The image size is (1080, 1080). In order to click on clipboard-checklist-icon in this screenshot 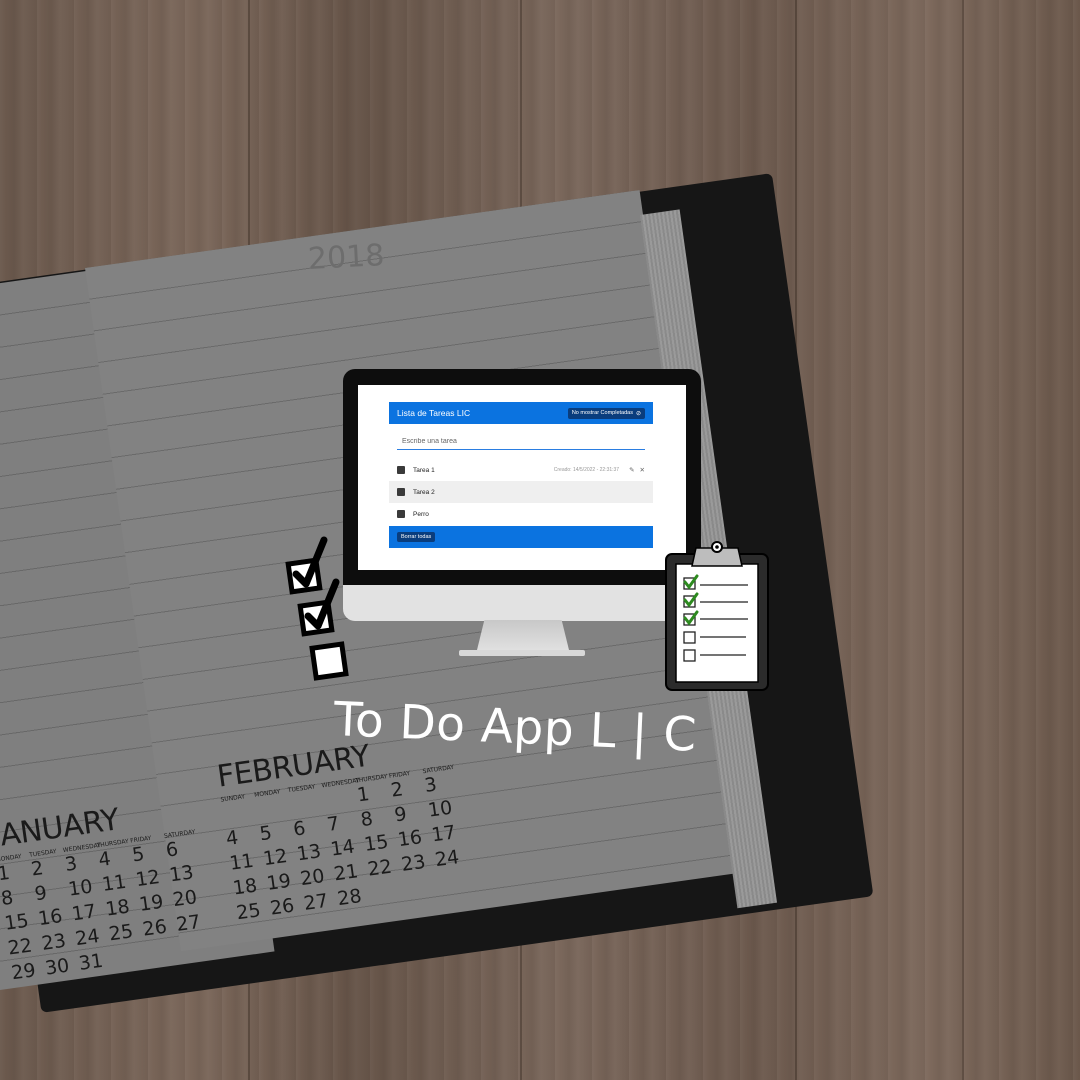, I will do `click(717, 616)`.